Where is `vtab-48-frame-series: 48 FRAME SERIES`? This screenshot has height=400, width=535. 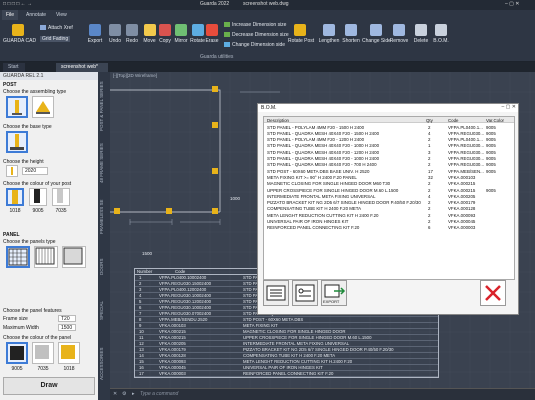 vtab-48-frame-series: 48 FRAME SERIES is located at coordinates (104, 163).